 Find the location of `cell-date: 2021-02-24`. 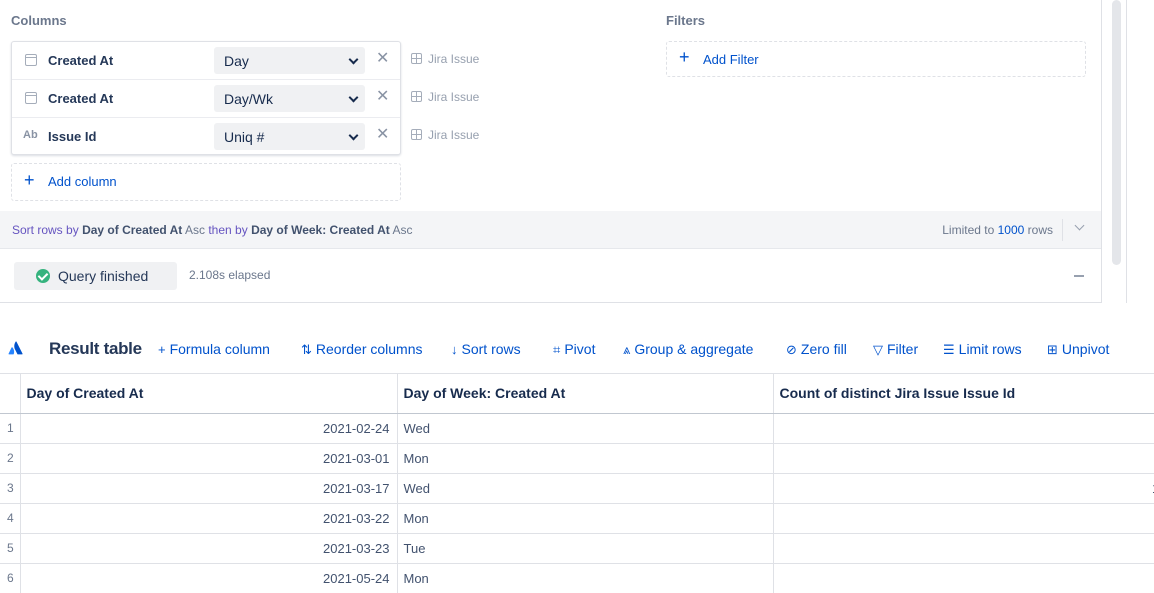

cell-date: 2021-02-24 is located at coordinates (209, 428).